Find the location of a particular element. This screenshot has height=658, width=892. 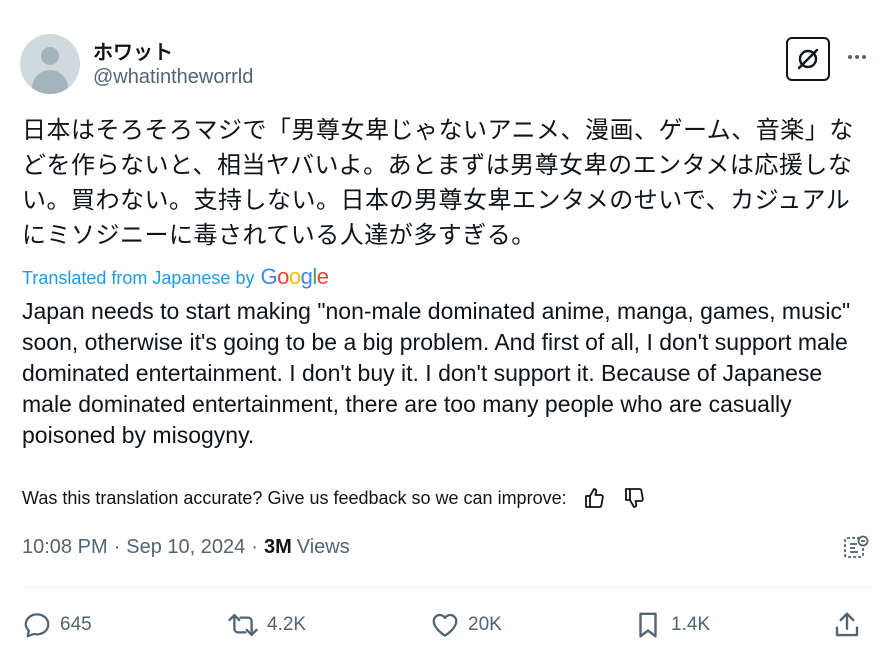

tweet-date: Sep 10, 2024 is located at coordinates (185, 547).